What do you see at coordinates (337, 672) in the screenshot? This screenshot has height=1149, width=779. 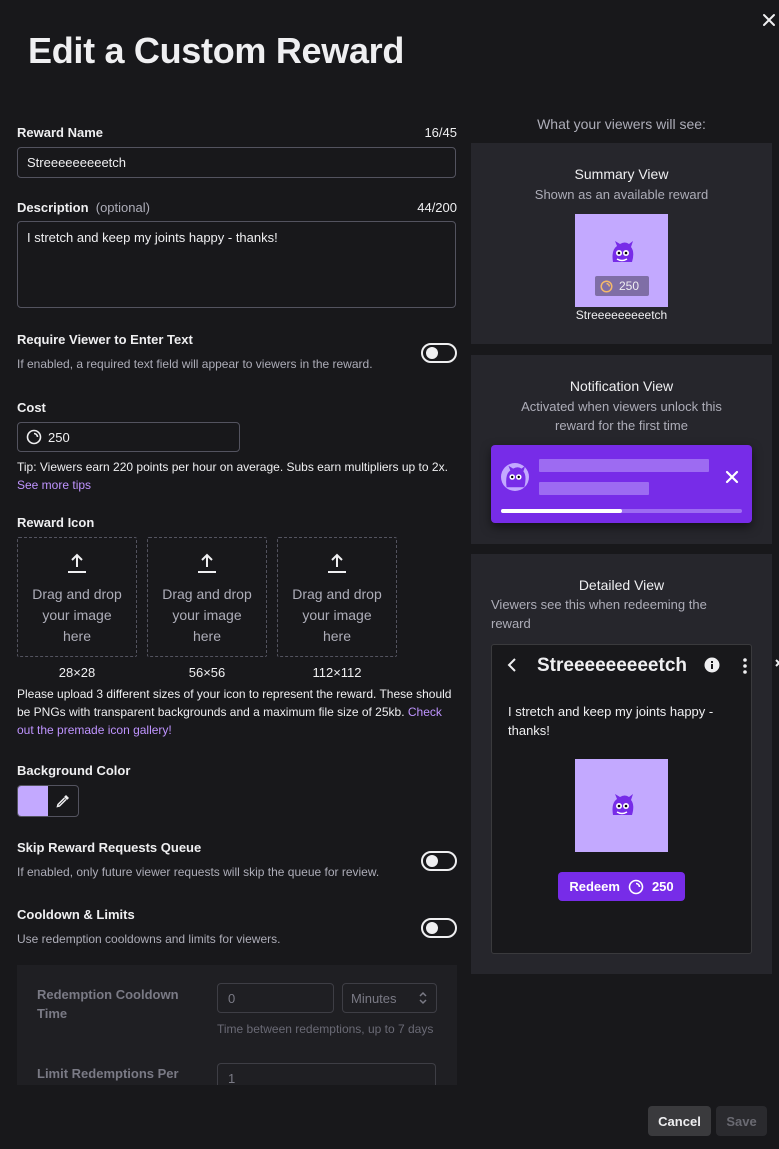 I see `size-label-112: 112×112` at bounding box center [337, 672].